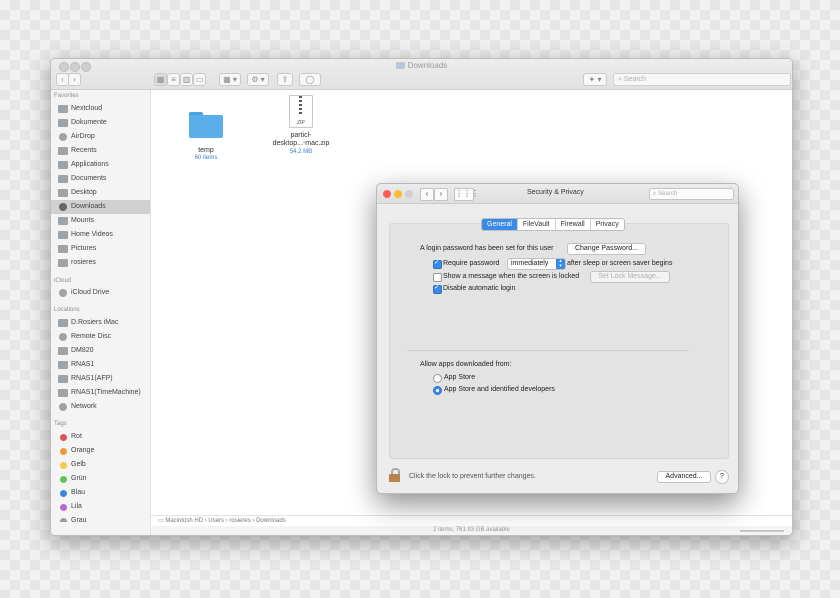  Describe the element at coordinates (479, 288) in the screenshot. I see `disable-auto-login-label: Disable automatic login` at that location.